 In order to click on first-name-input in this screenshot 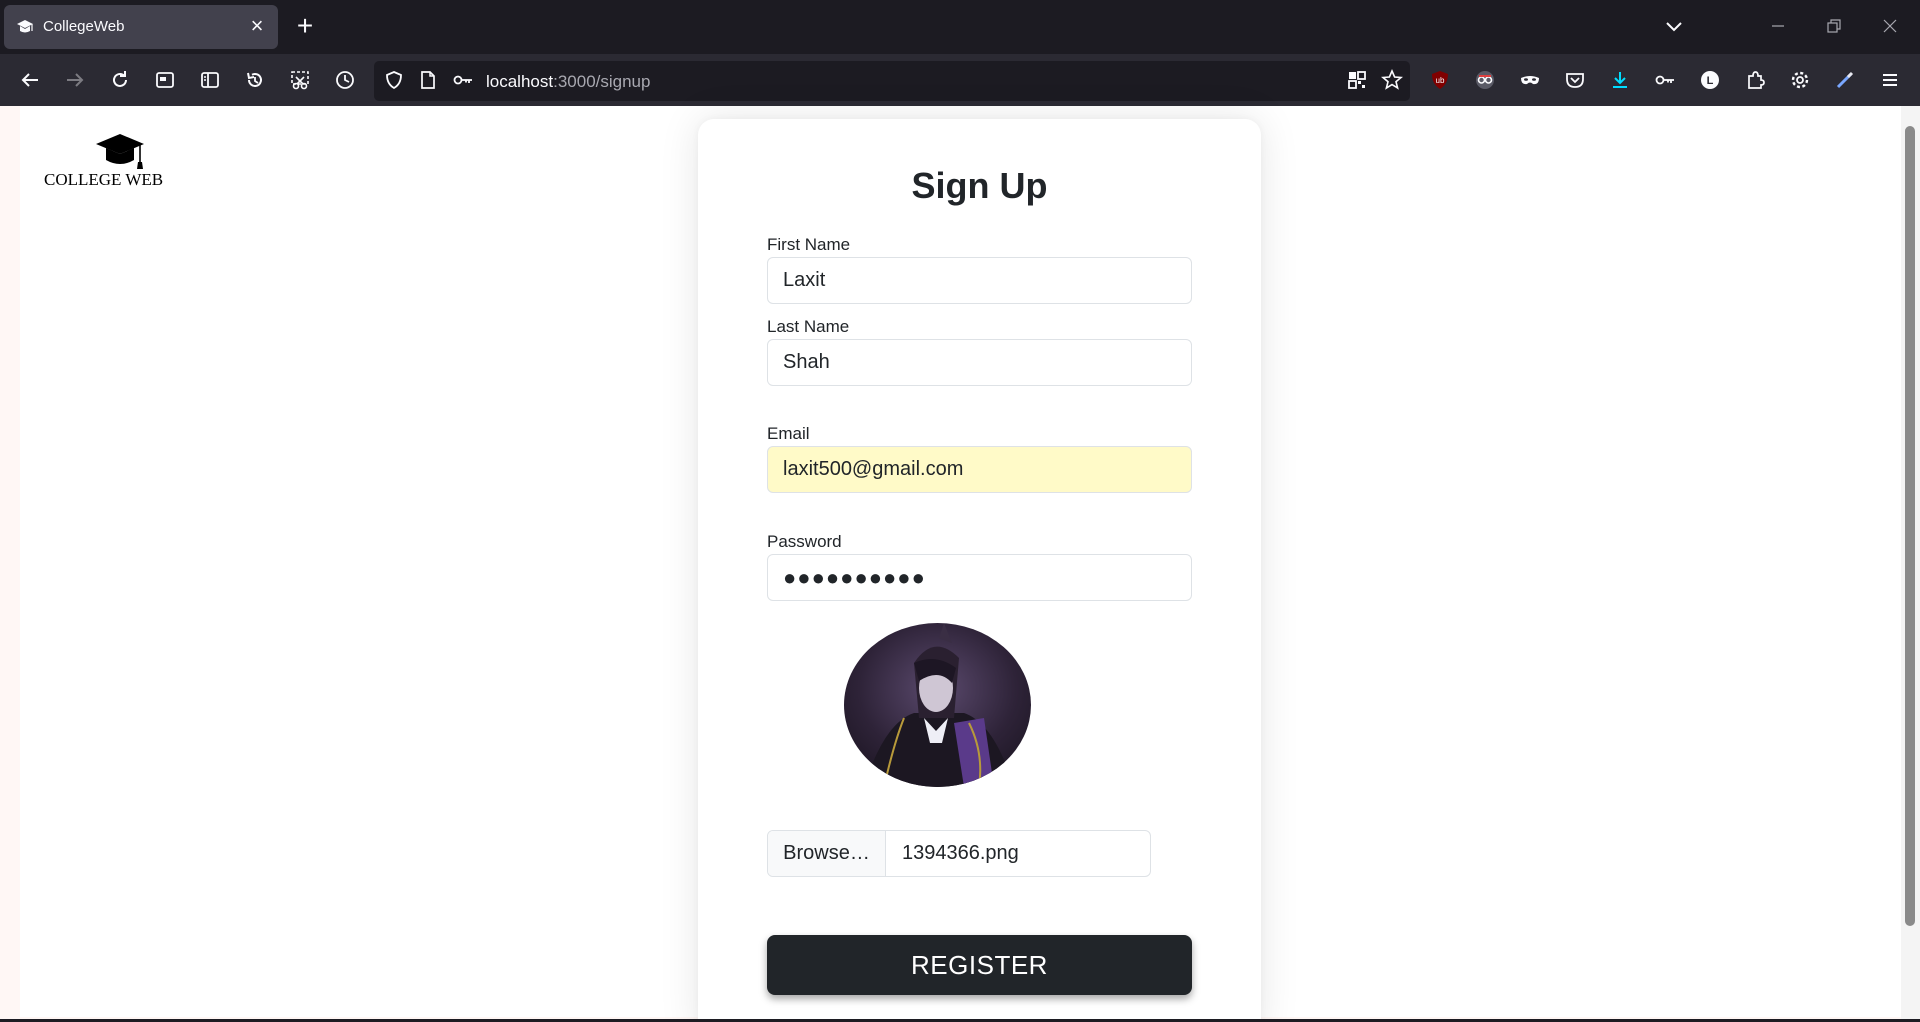, I will do `click(979, 280)`.